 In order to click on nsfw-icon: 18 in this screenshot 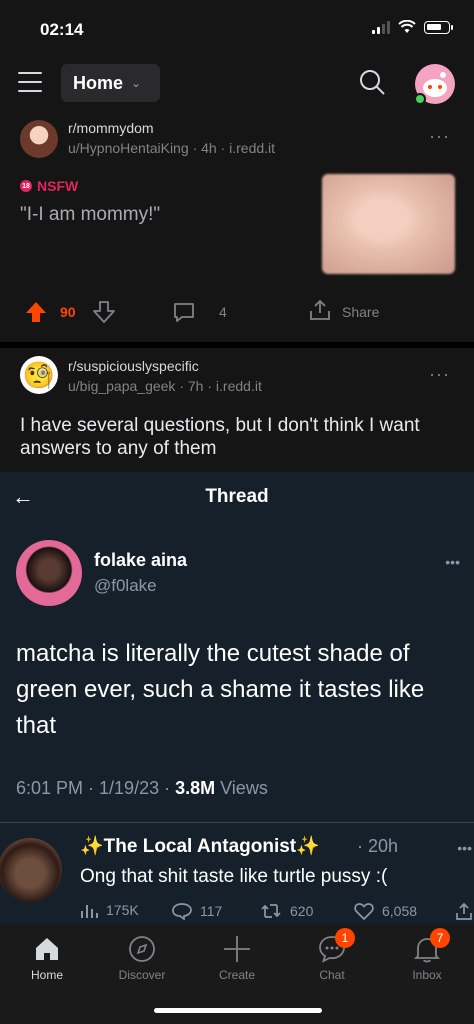, I will do `click(26, 186)`.